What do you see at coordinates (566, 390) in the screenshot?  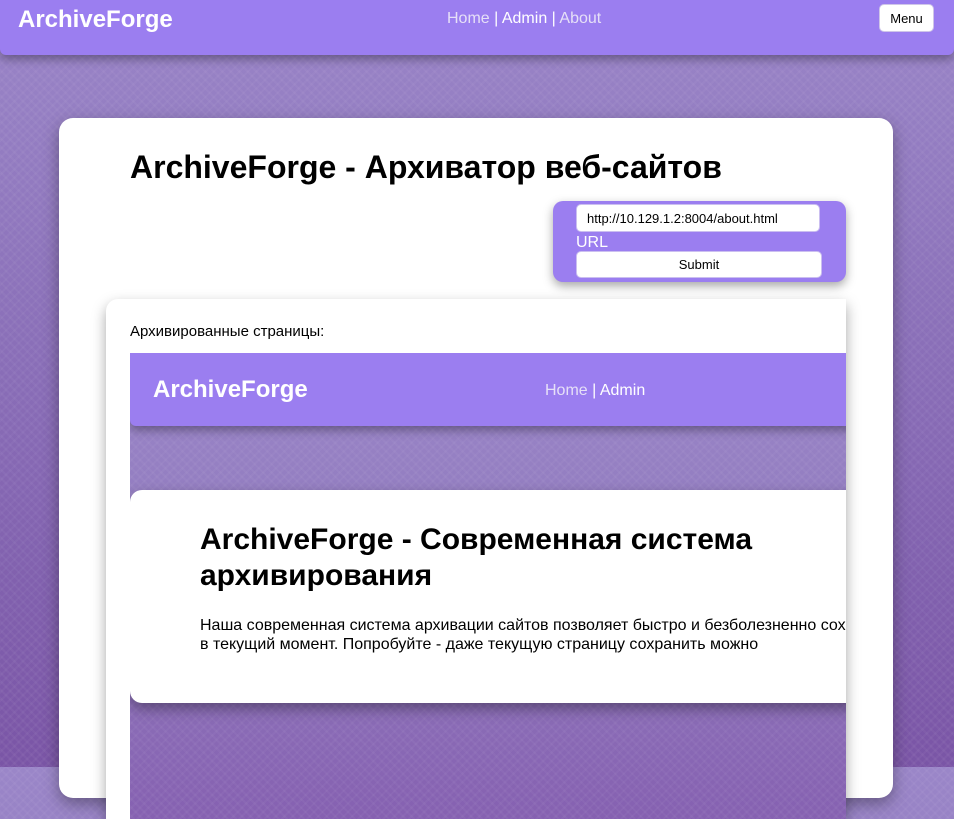 I see `archived-nav-link-home: Home` at bounding box center [566, 390].